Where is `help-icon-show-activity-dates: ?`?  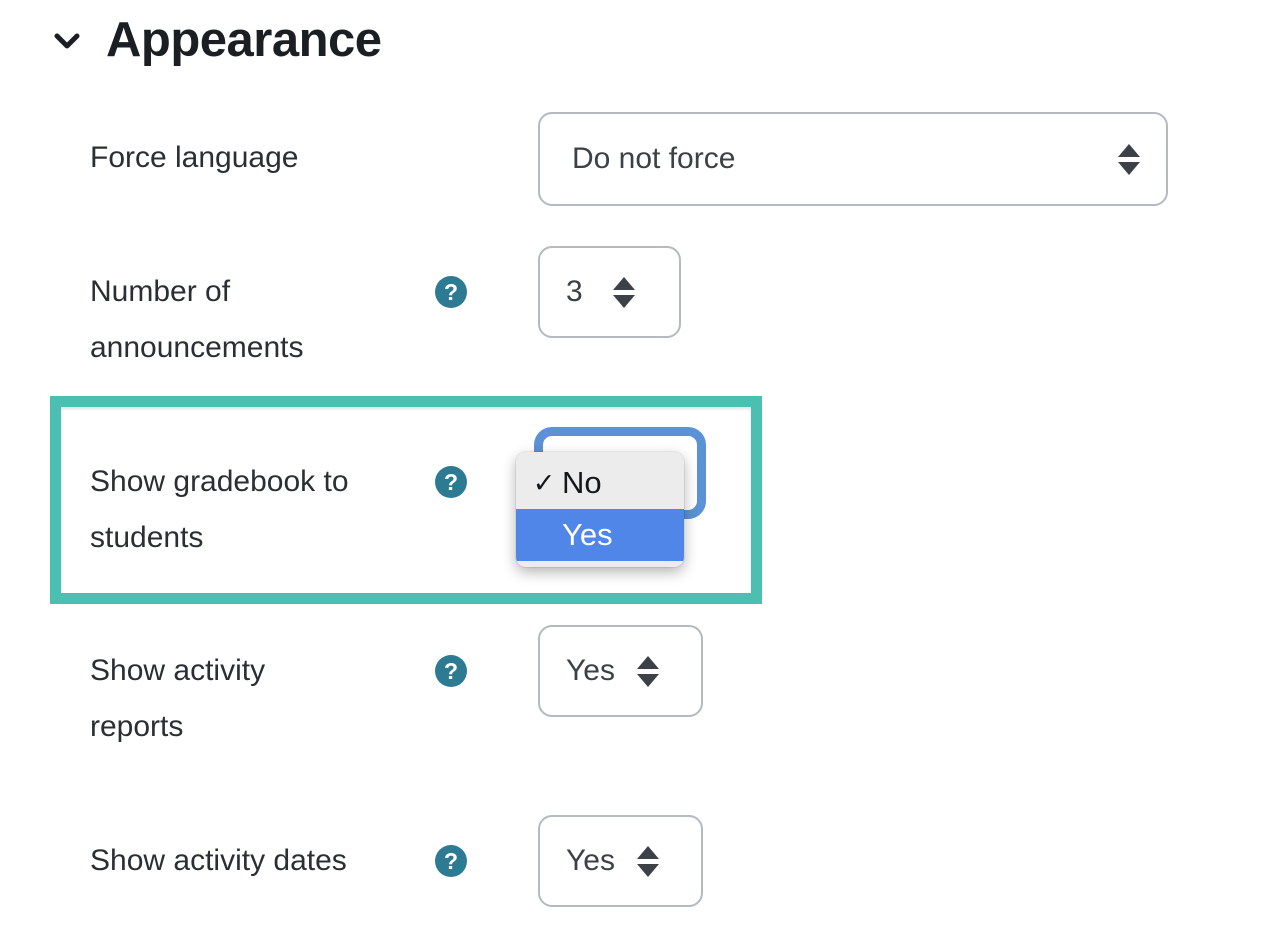
help-icon-show-activity-dates: ? is located at coordinates (451, 861).